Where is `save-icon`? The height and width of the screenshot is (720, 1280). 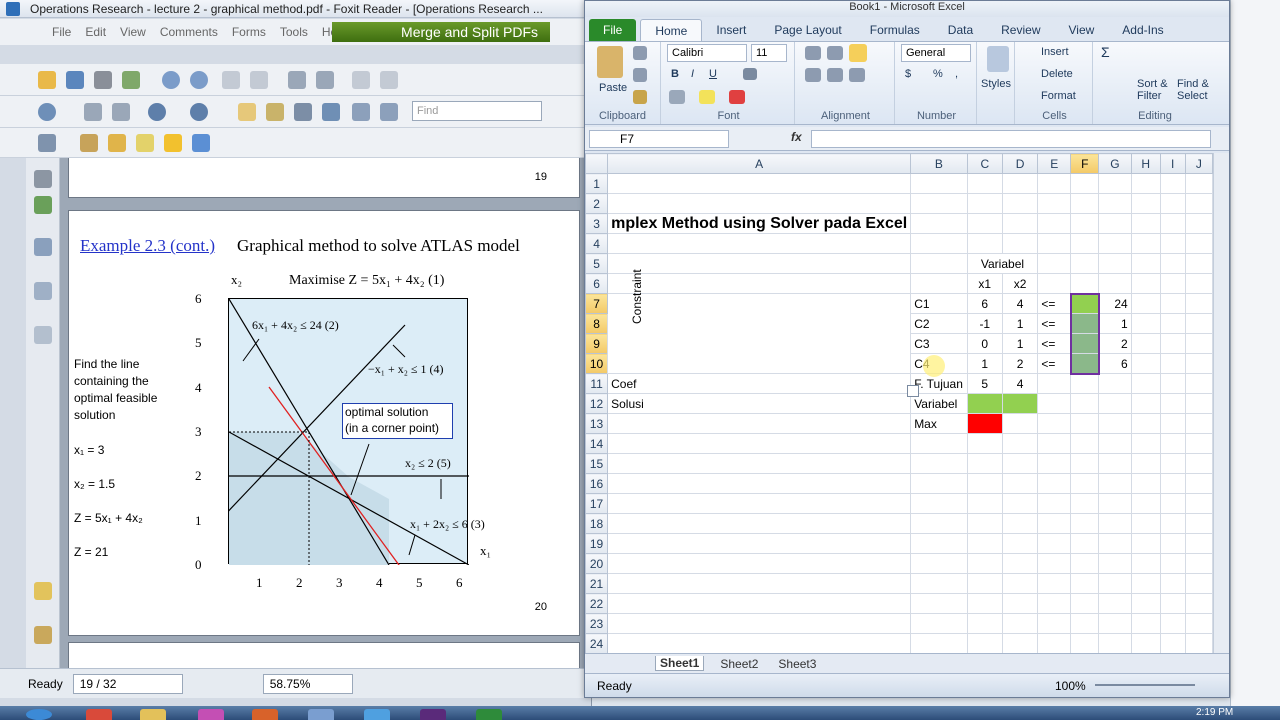
save-icon is located at coordinates (75, 80).